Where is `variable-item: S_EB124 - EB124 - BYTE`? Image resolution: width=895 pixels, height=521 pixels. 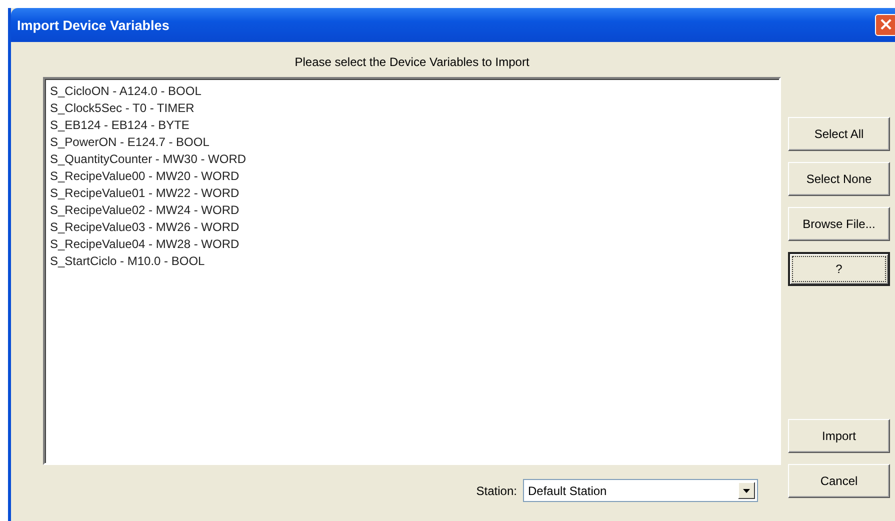 variable-item: S_EB124 - EB124 - BYTE is located at coordinates (120, 125).